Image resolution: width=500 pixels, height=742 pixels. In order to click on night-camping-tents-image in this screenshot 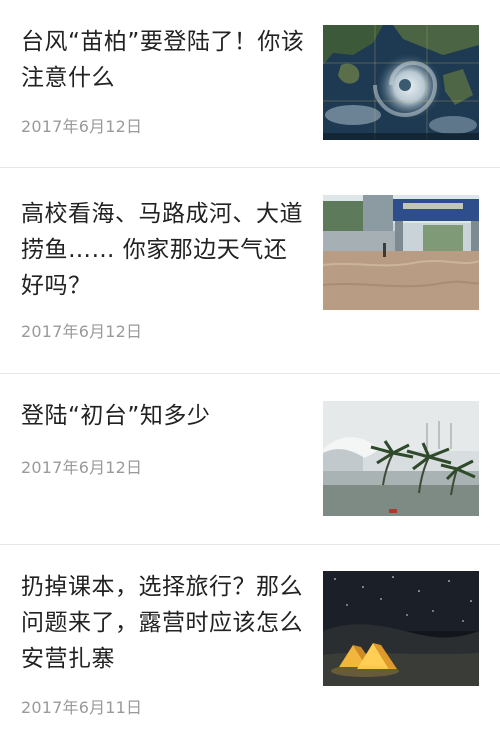, I will do `click(401, 628)`.